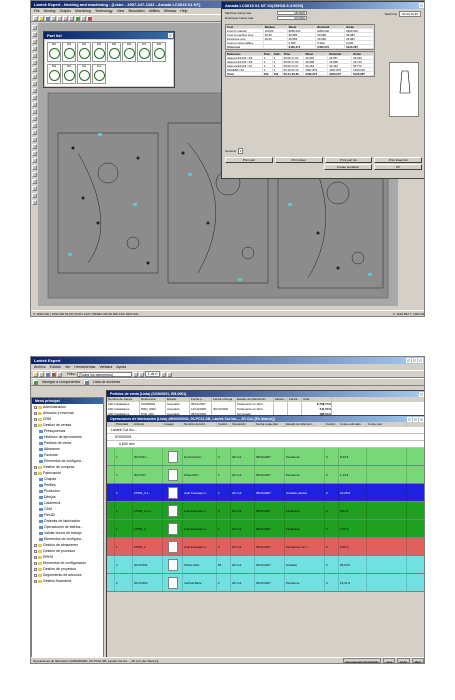 Image resolution: width=455 pixels, height=700 pixels. Describe the element at coordinates (59, 18) in the screenshot. I see `cut-icon` at that location.